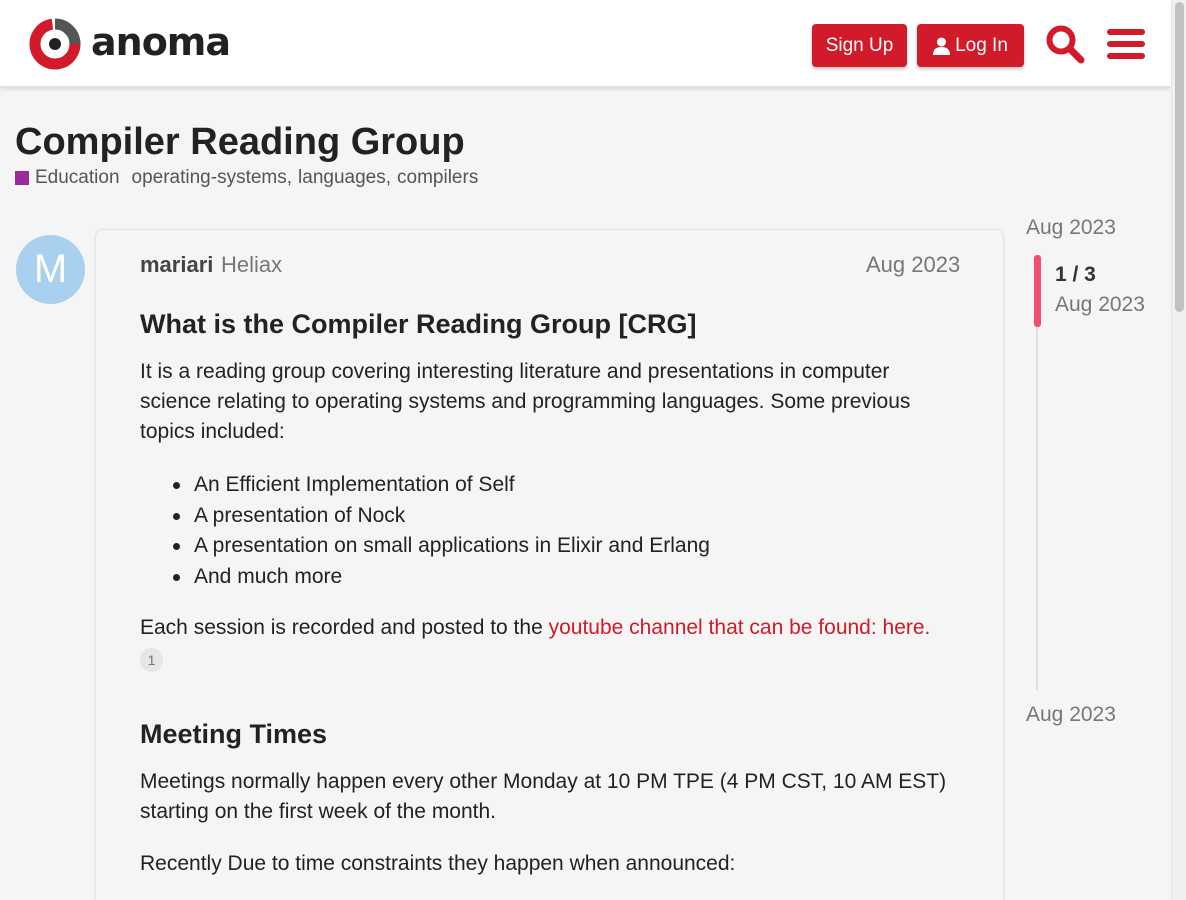  I want to click on list-item: An Efficient Implementation of Self, so click(441, 485).